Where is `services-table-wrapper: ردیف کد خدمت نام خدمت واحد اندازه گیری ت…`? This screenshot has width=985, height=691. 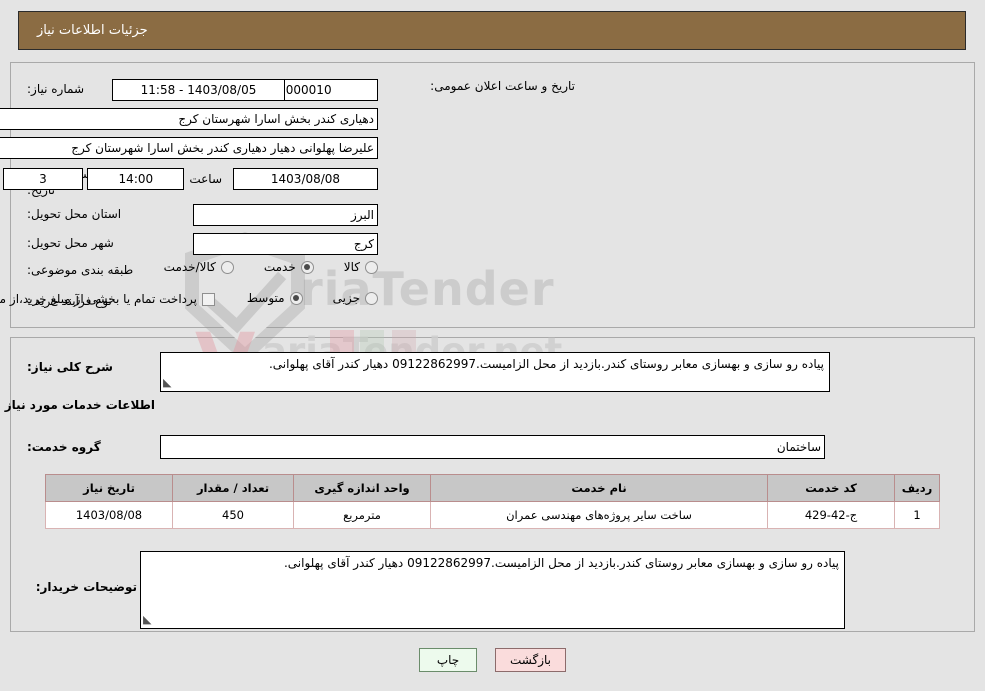
services-table-wrapper: ردیف کد خدمت نام خدمت واحد اندازه گیری ت… is located at coordinates (492, 501).